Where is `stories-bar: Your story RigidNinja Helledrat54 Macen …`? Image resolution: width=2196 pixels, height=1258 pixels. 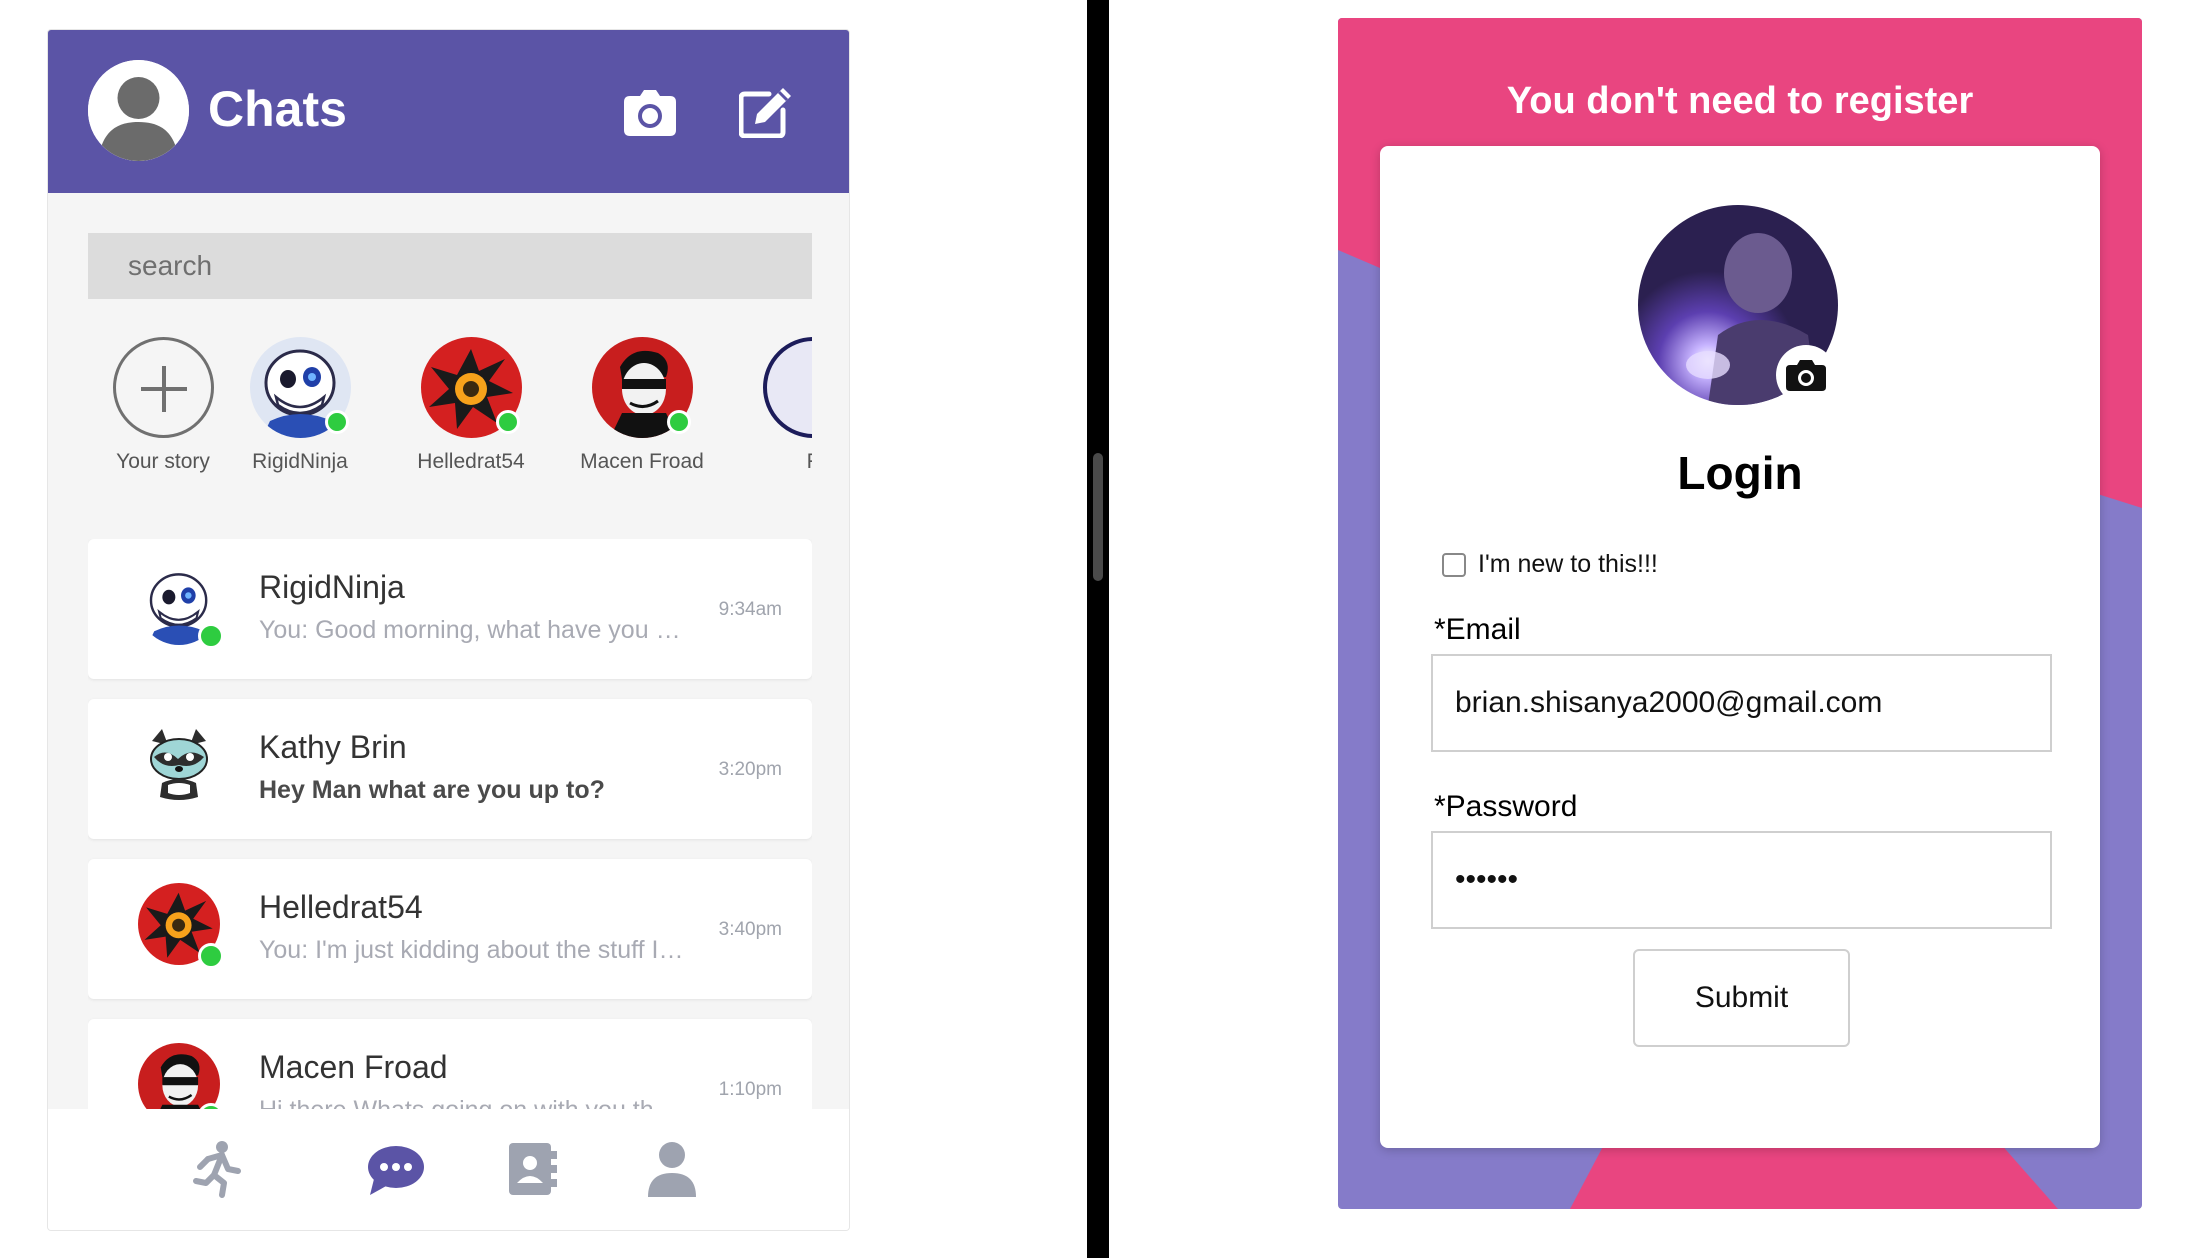 stories-bar: Your story RigidNinja Helledrat54 Macen … is located at coordinates (450, 419).